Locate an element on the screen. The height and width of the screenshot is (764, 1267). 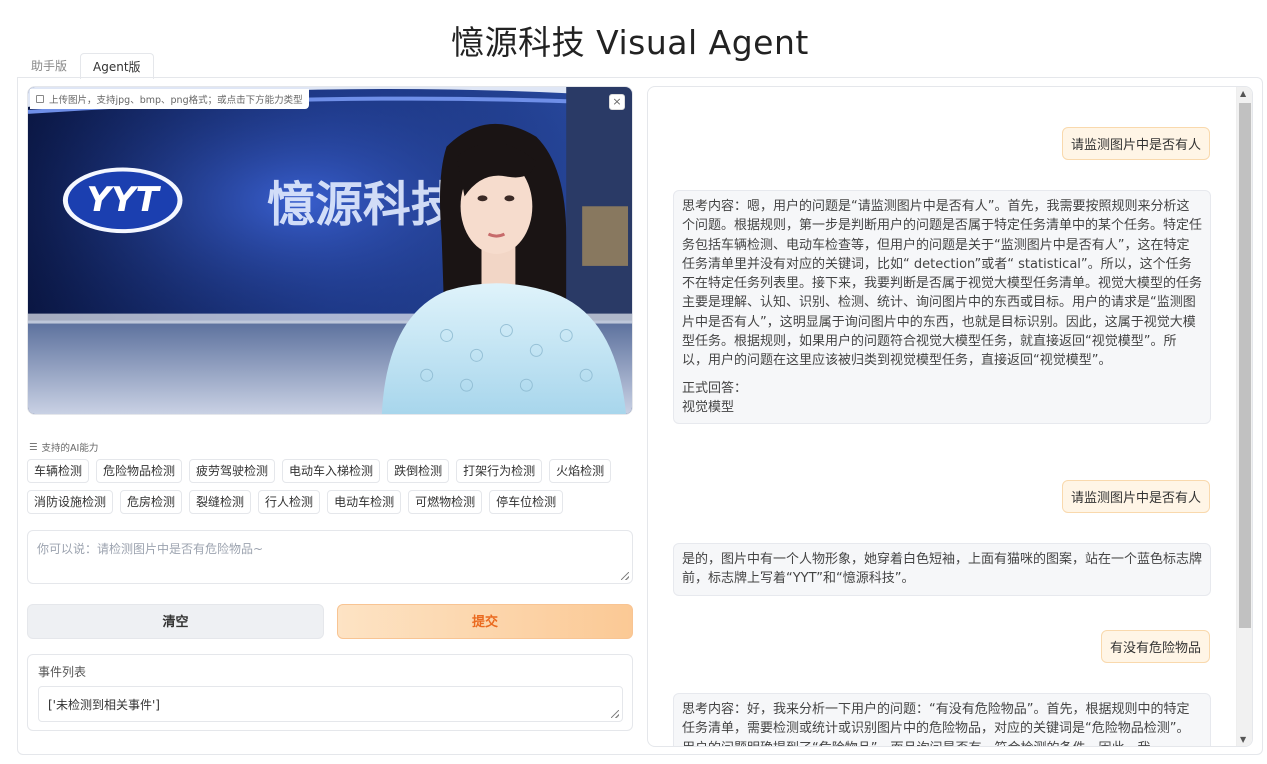
capability-chip: 电动车检测 is located at coordinates (364, 502).